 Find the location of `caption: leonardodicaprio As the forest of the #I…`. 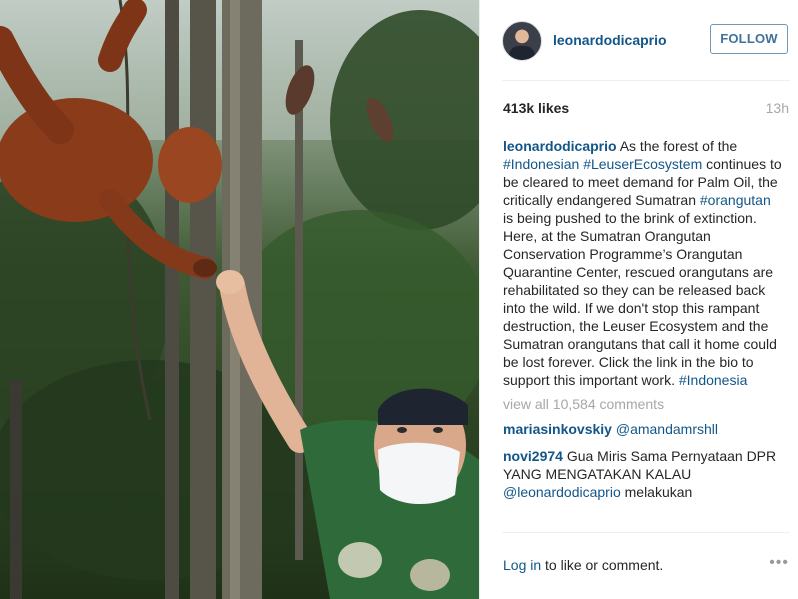

caption: leonardodicaprio As the forest of the #I… is located at coordinates (643, 263).